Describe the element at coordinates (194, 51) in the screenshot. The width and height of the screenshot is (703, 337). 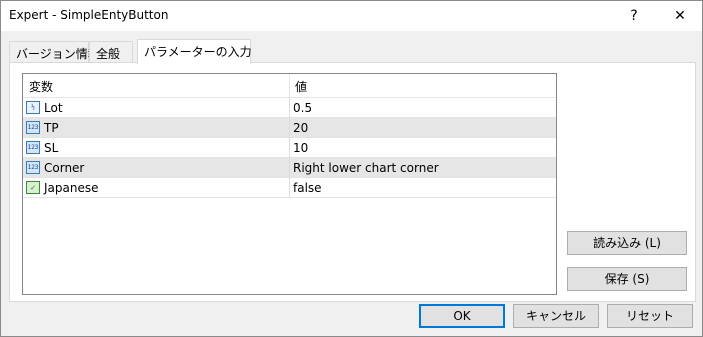
I see `tab-parameters: パラメーターの入力` at that location.